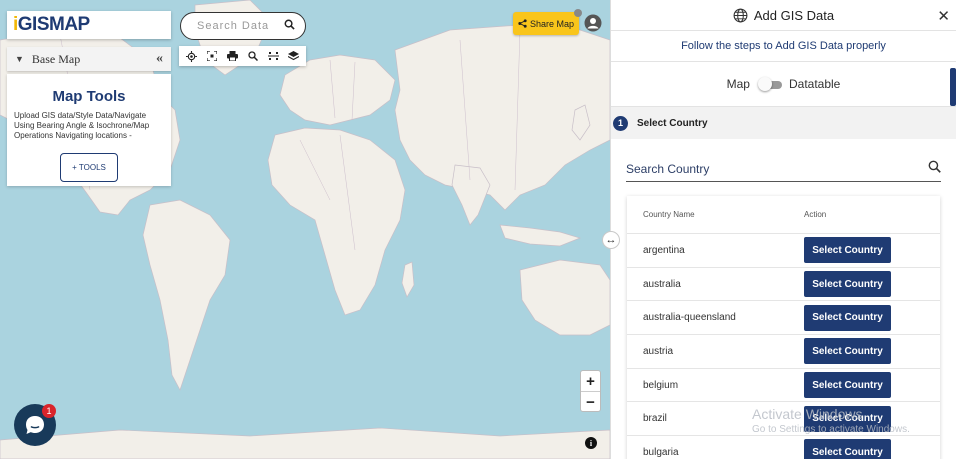 The height and width of the screenshot is (459, 956). I want to click on map-toolbar, so click(242, 56).